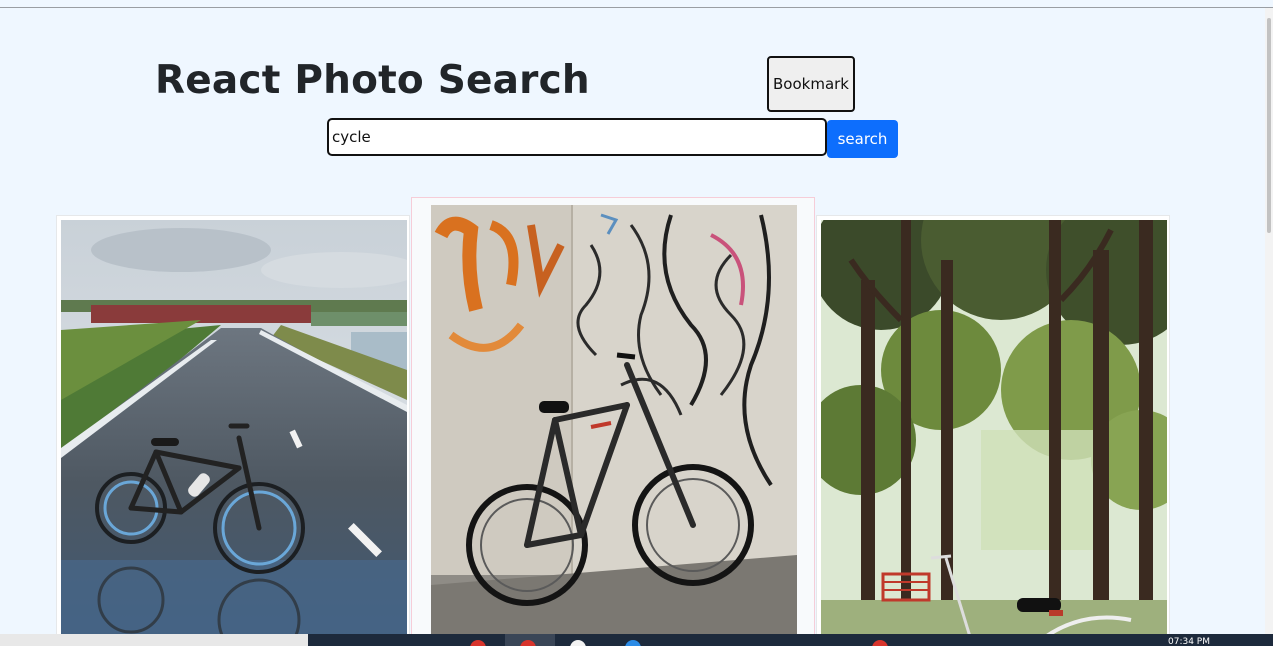  I want to click on search-button: search, so click(862, 139).